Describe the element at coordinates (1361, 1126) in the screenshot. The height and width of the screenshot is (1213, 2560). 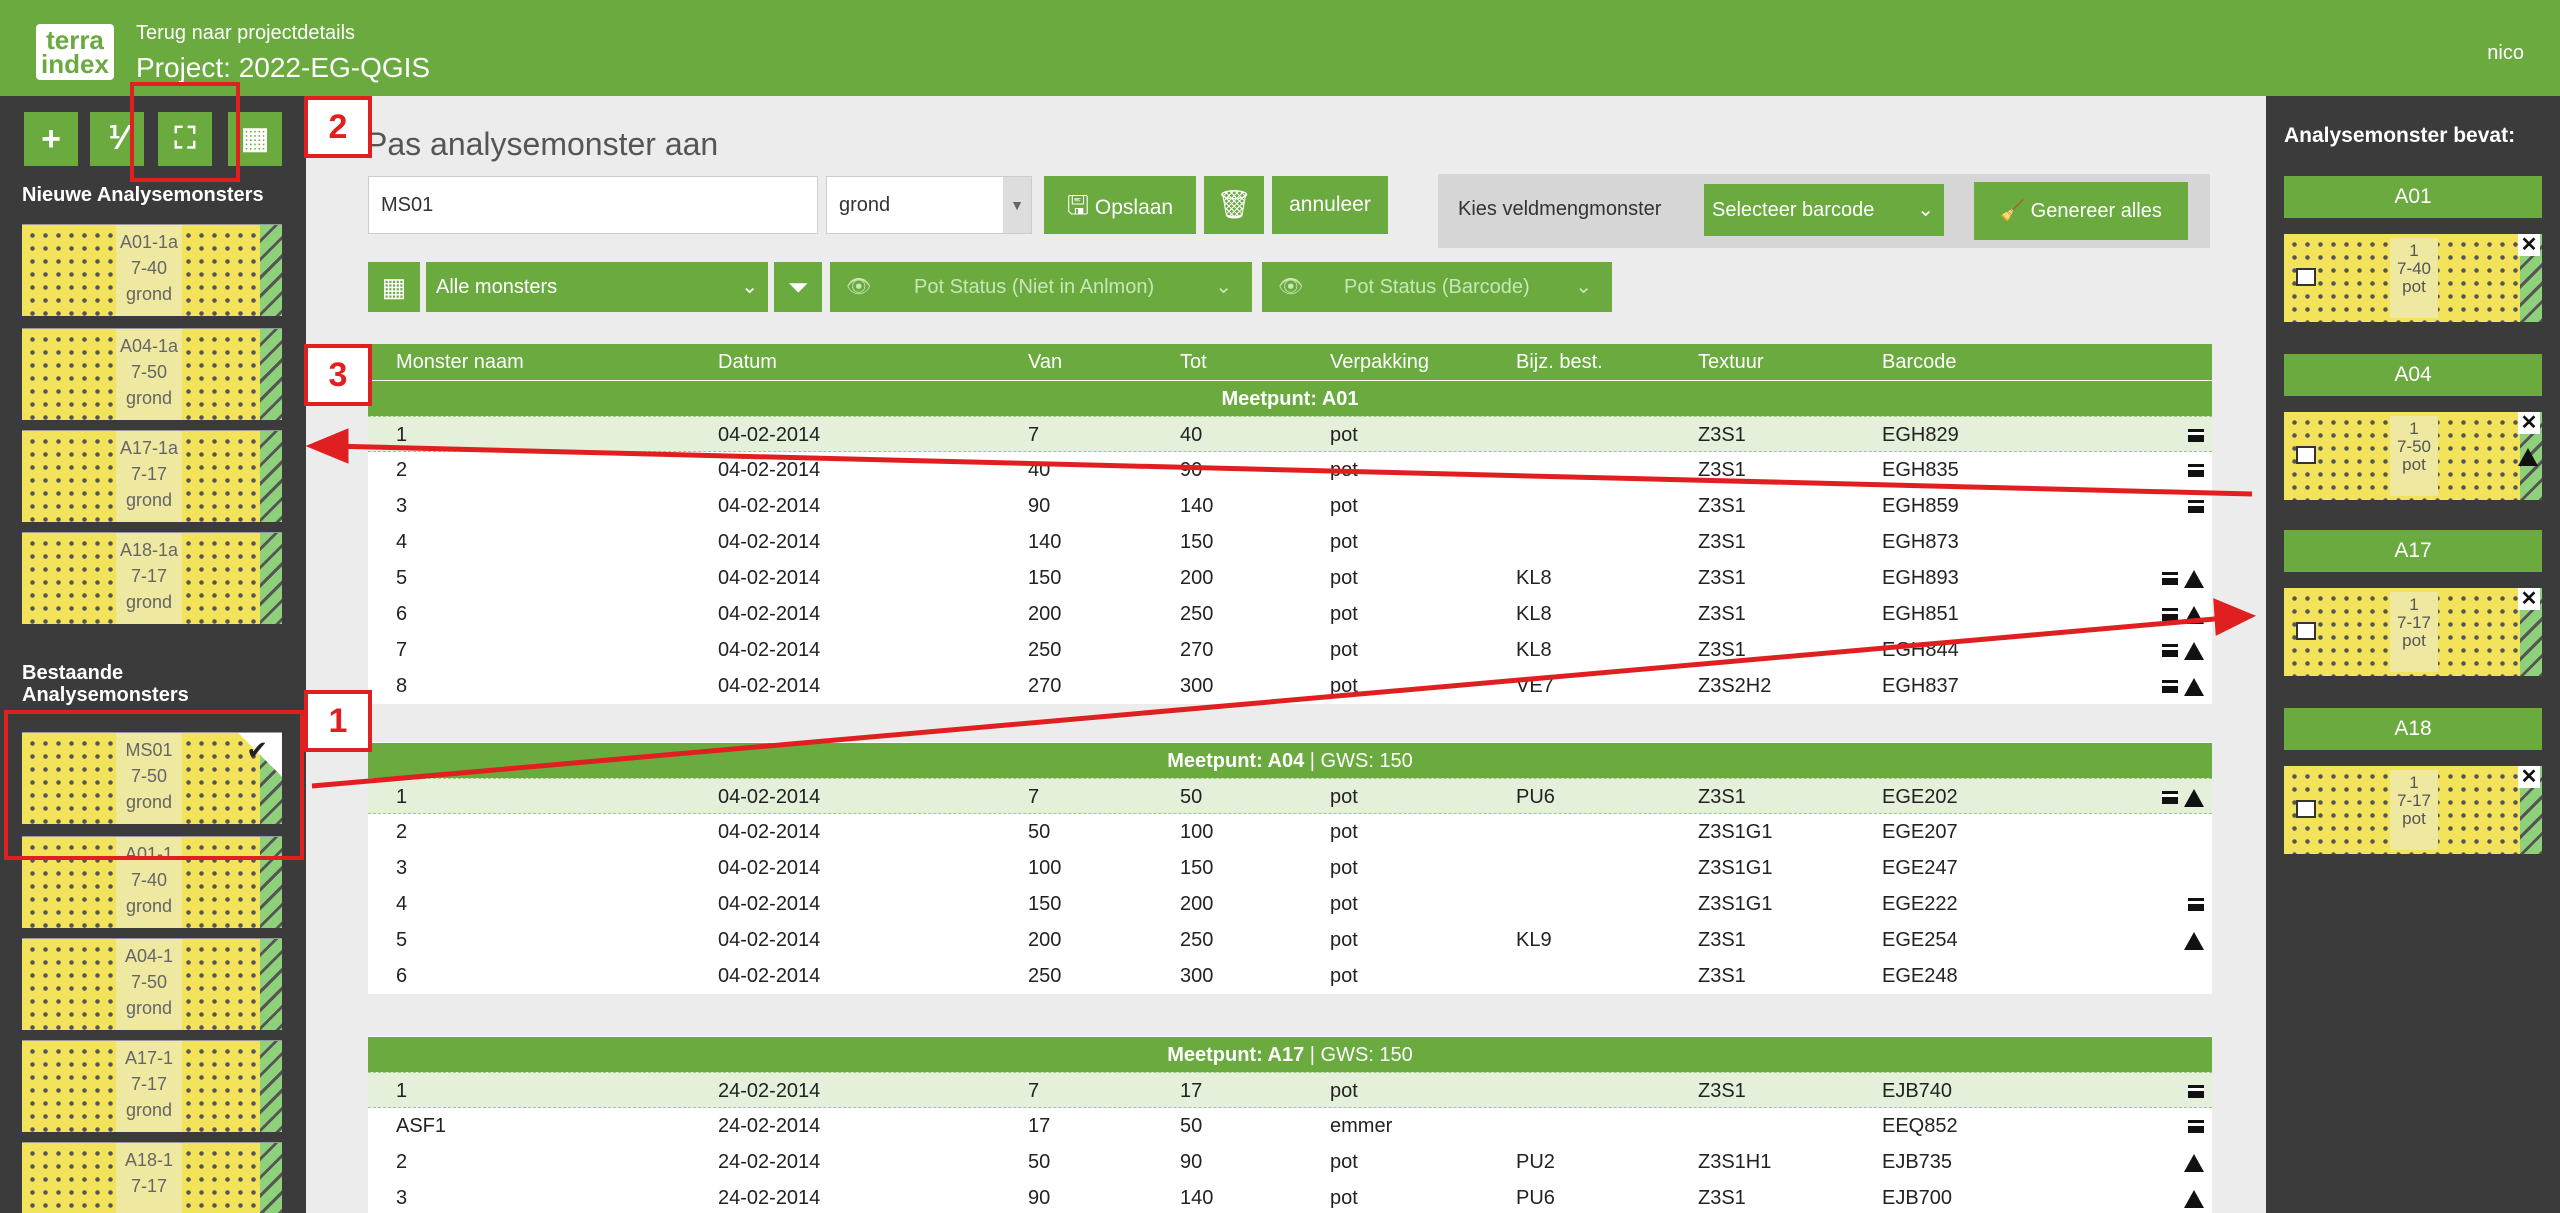
I see `cell-verpakking: emmer` at that location.